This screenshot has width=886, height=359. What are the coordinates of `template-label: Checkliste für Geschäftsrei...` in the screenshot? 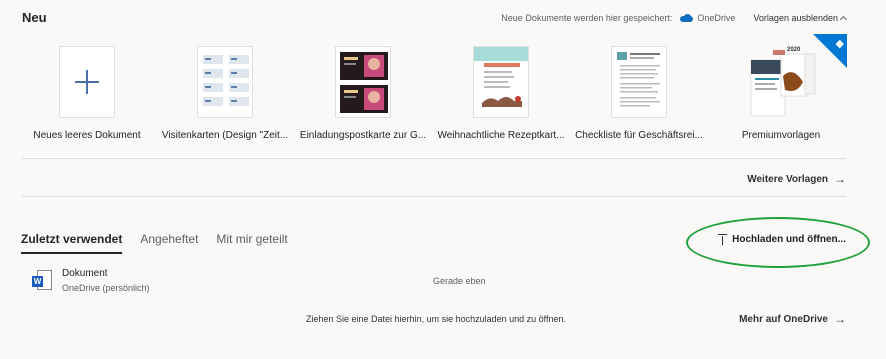 It's located at (639, 135).